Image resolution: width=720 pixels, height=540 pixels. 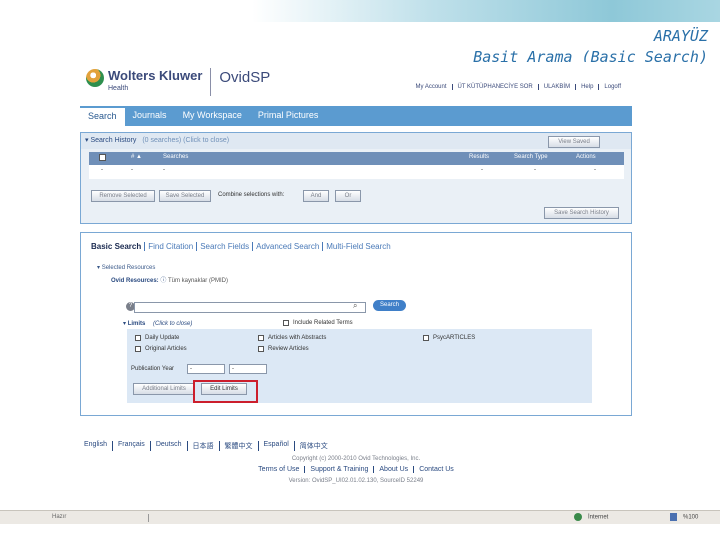 What do you see at coordinates (261, 349) in the screenshot?
I see `review-articles-checkbox` at bounding box center [261, 349].